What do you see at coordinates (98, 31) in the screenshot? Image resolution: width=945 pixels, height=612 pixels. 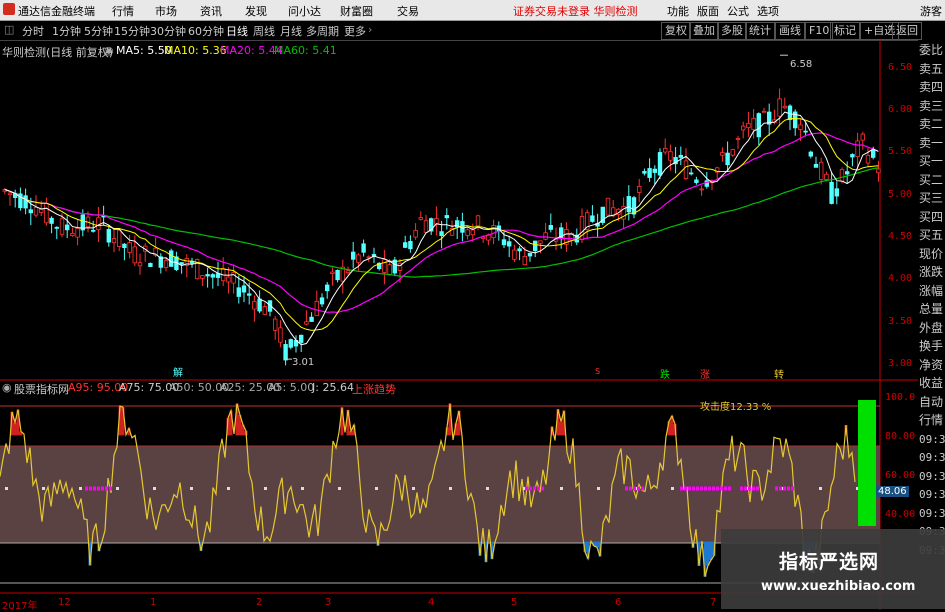 I see `period-5min: 5分钟` at bounding box center [98, 31].